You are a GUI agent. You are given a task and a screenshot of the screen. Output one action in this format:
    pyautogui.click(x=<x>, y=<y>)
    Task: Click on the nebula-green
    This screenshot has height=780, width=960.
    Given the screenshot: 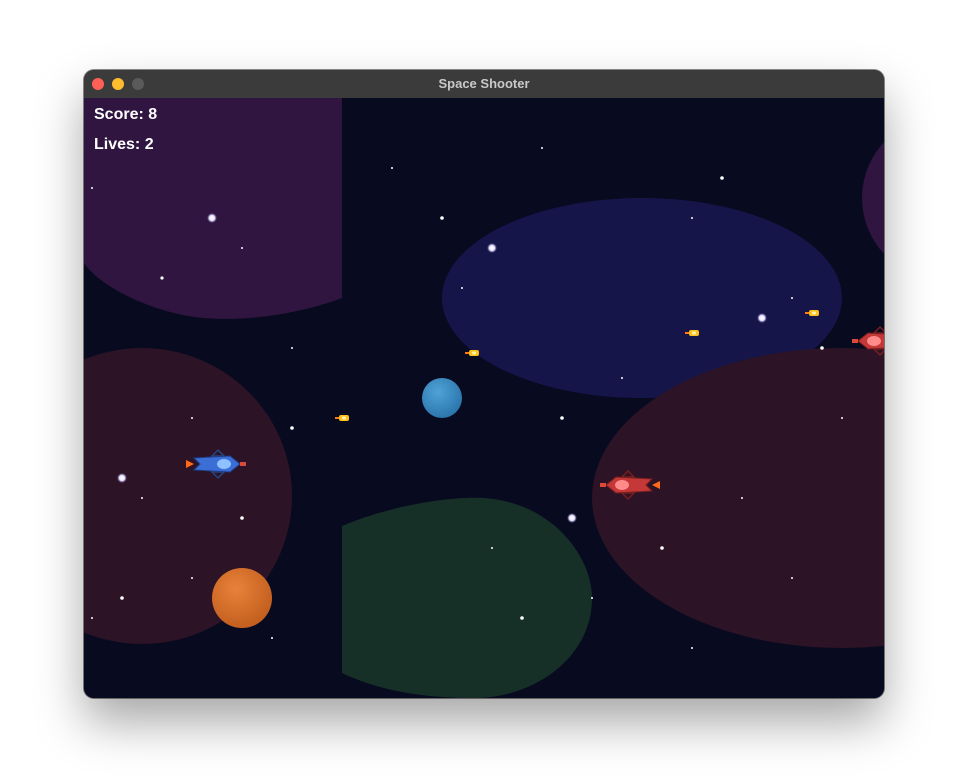 What is the action you would take?
    pyautogui.click(x=467, y=597)
    